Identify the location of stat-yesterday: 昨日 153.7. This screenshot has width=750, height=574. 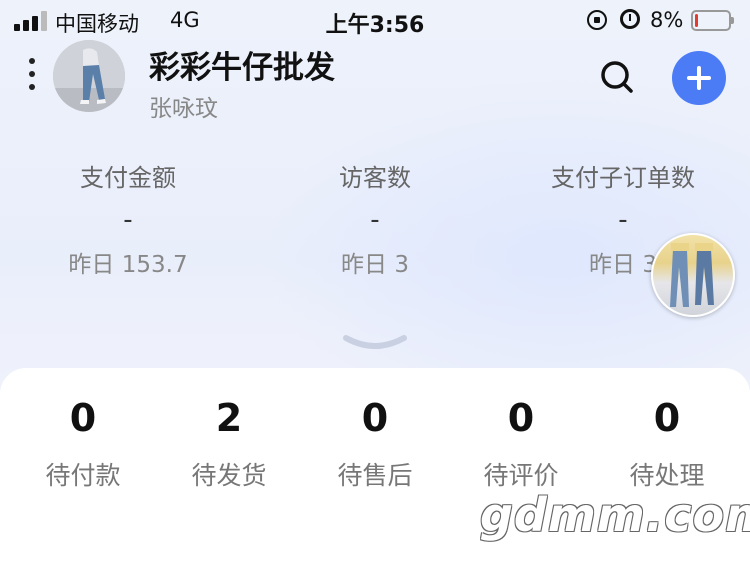
(128, 265).